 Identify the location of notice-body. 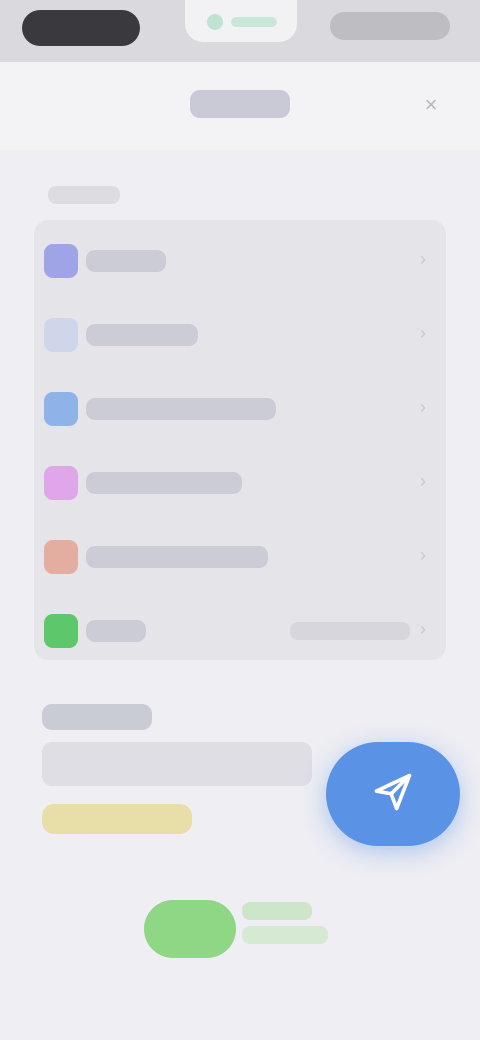
(177, 764).